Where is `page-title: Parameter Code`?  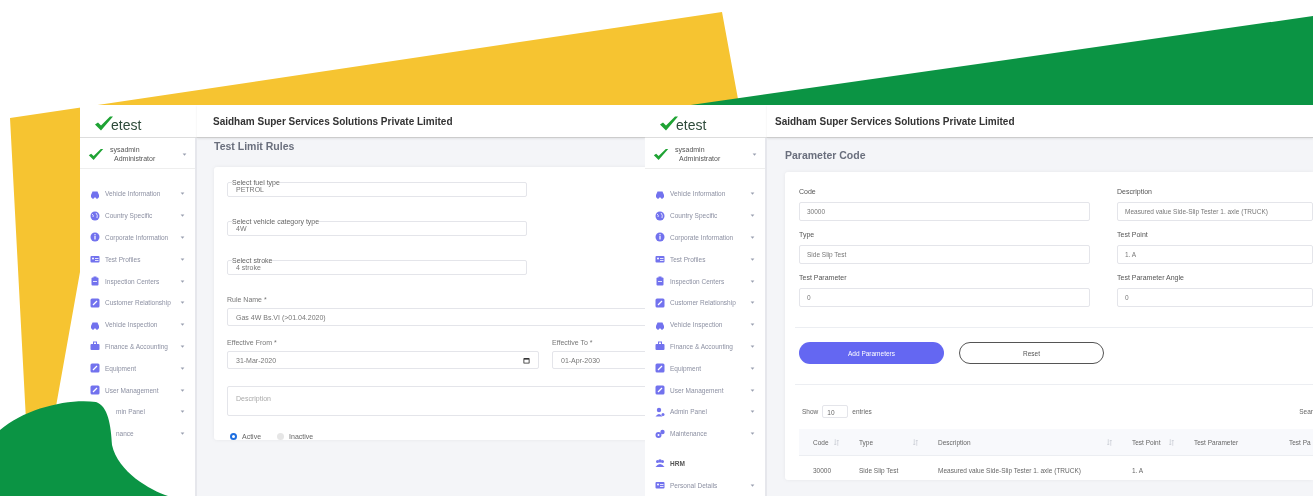 page-title: Parameter Code is located at coordinates (826, 155).